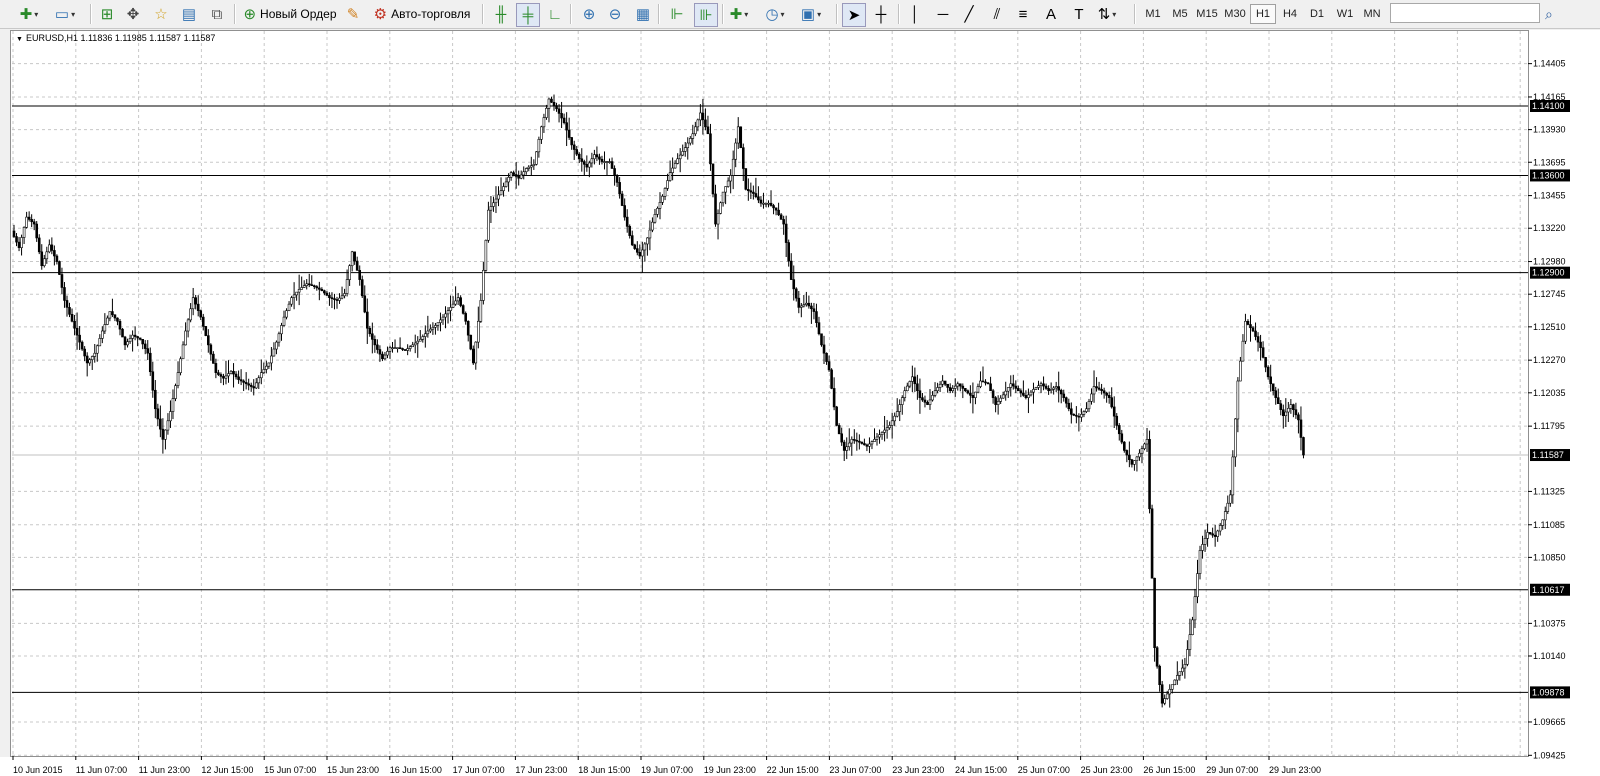 The height and width of the screenshot is (776, 1600). I want to click on x-tick-label: 19 Jun 23:00, so click(730, 770).